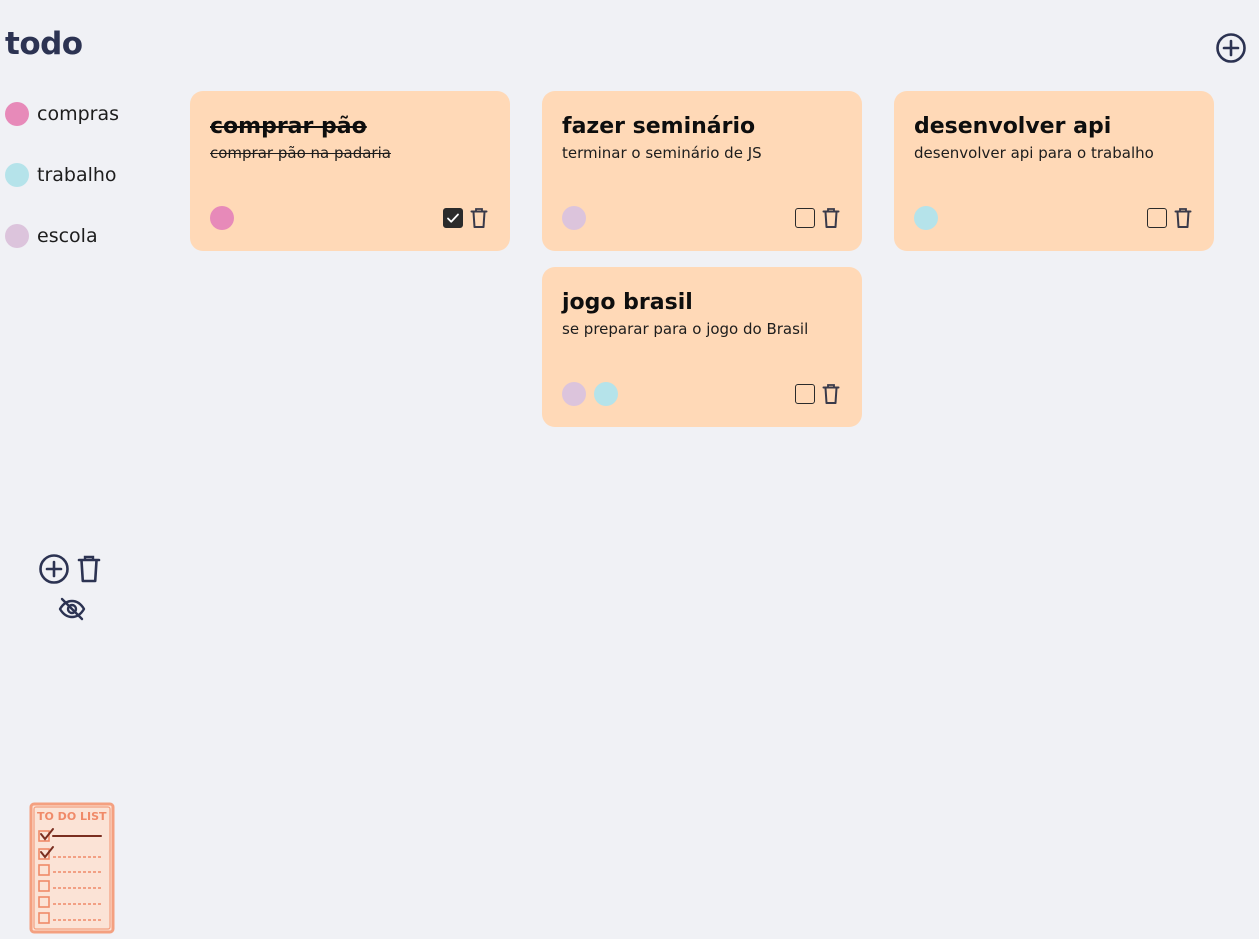 The image size is (1259, 939). I want to click on app-title: todo, so click(44, 44).